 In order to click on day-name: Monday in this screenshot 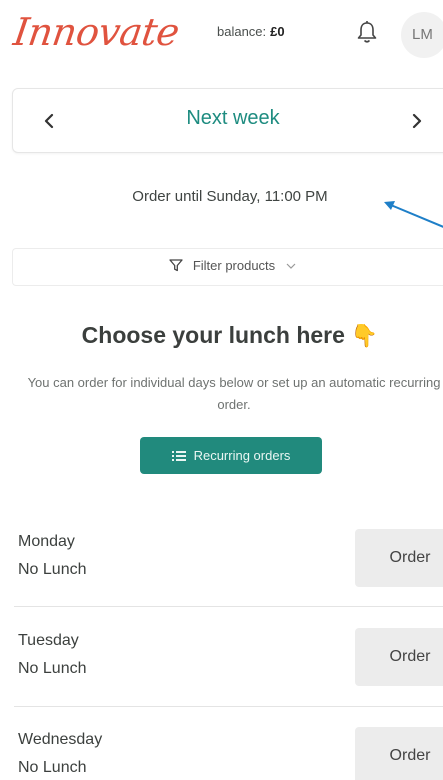, I will do `click(46, 541)`.